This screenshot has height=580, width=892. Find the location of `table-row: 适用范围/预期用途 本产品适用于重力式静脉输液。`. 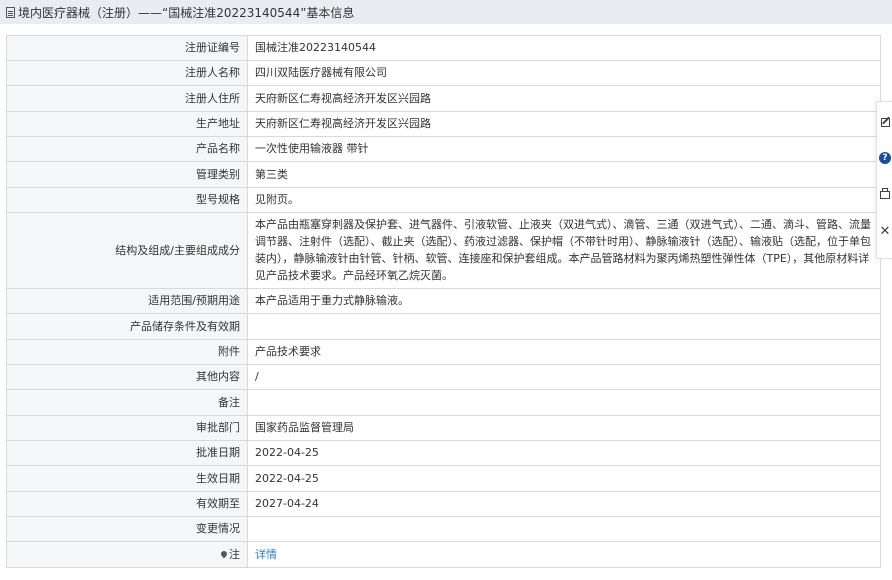

table-row: 适用范围/预期用途 本产品适用于重力式静脉输液。 is located at coordinates (443, 301).